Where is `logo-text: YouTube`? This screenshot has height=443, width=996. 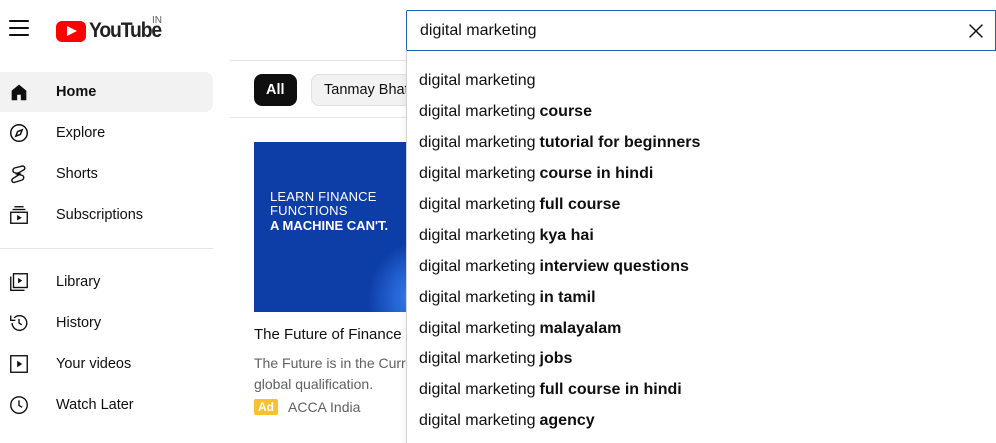
logo-text: YouTube is located at coordinates (125, 30).